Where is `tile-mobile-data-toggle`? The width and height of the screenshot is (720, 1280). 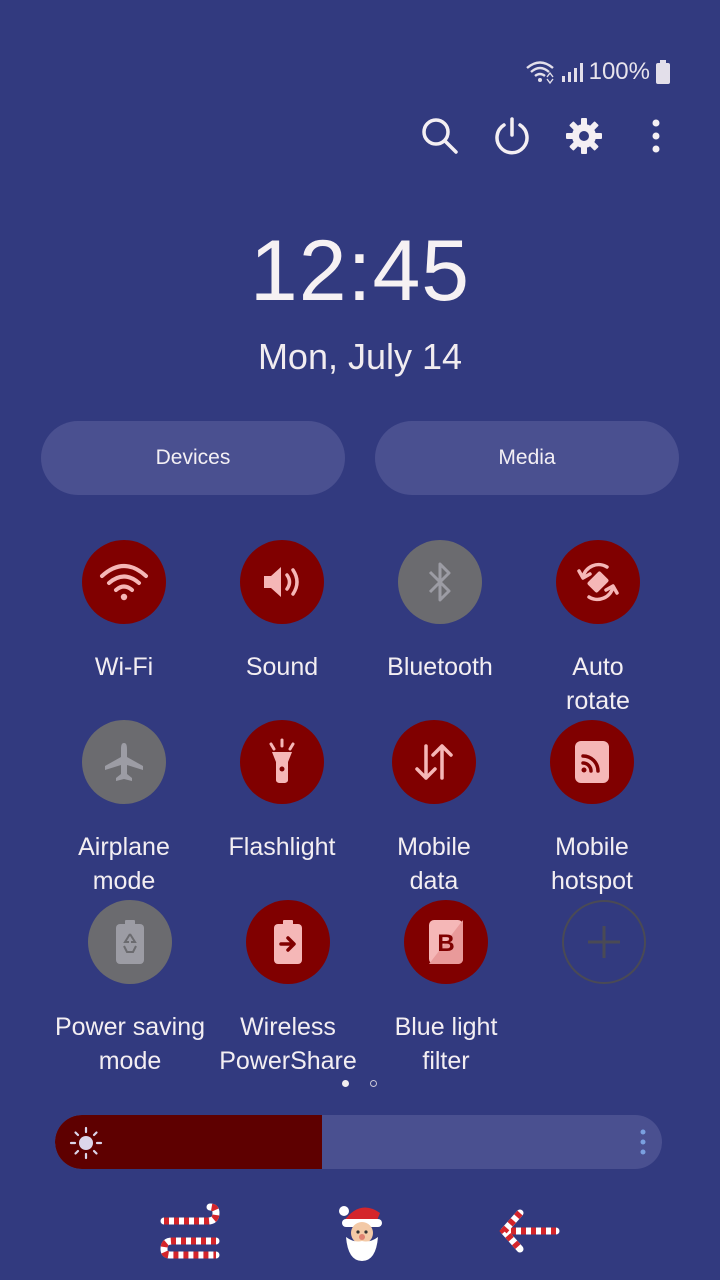
tile-mobile-data-toggle is located at coordinates (434, 762).